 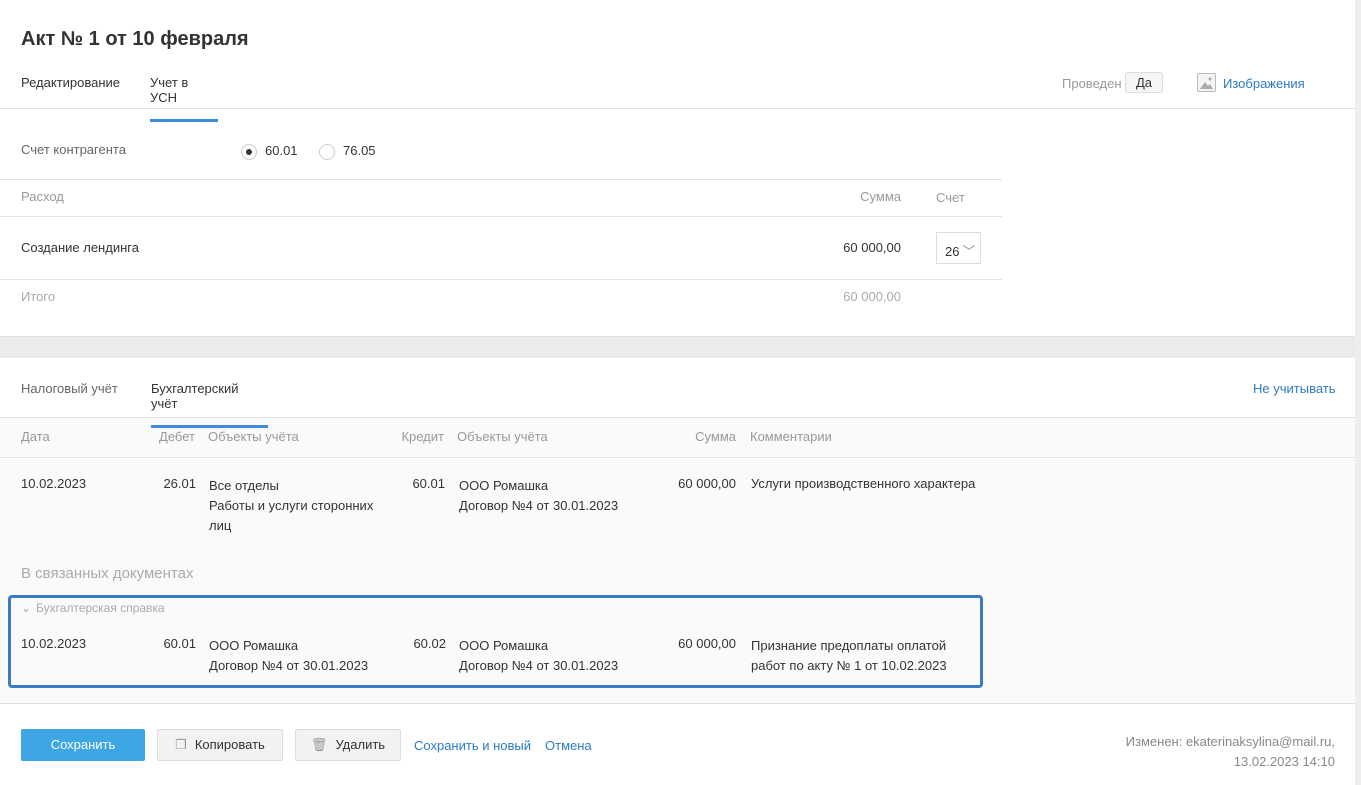 I want to click on account-value: 26, so click(x=952, y=251).